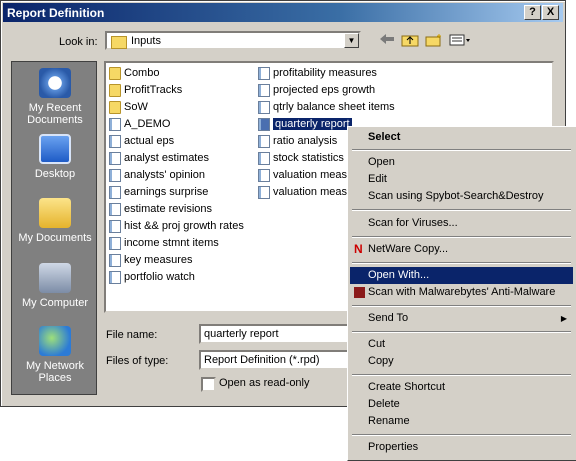 The height and width of the screenshot is (461, 576). Describe the element at coordinates (377, 179) in the screenshot. I see `menu-label: Edit` at that location.